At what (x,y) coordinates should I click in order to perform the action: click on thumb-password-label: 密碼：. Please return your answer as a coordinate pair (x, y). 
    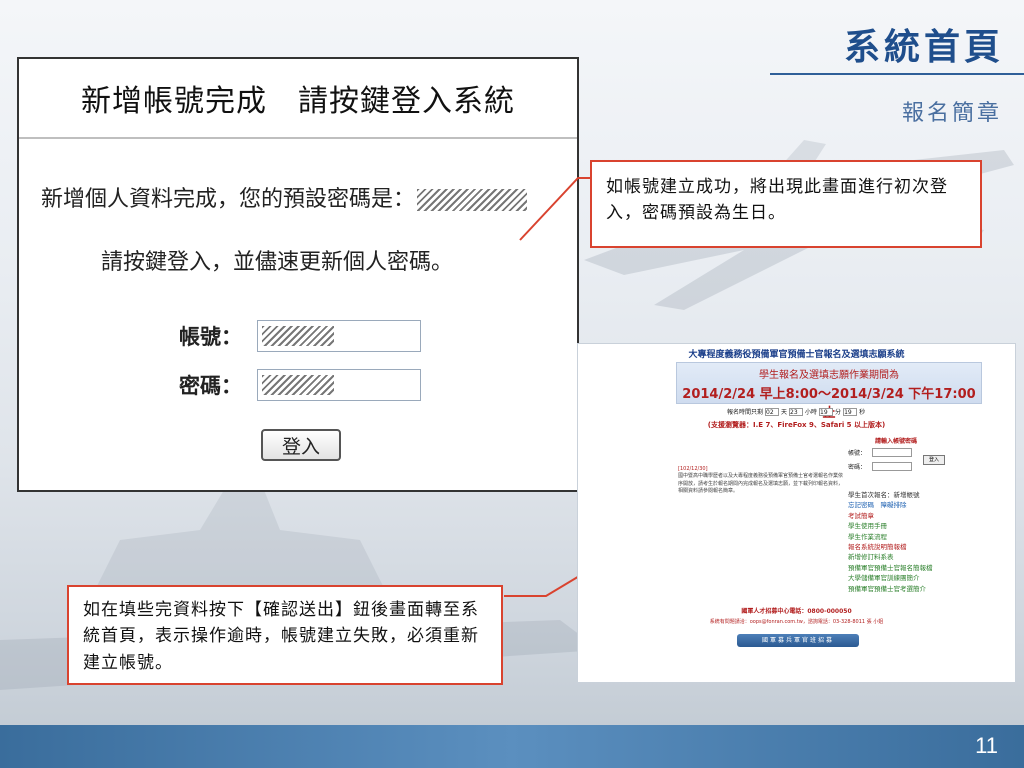
    Looking at the image, I should click on (857, 467).